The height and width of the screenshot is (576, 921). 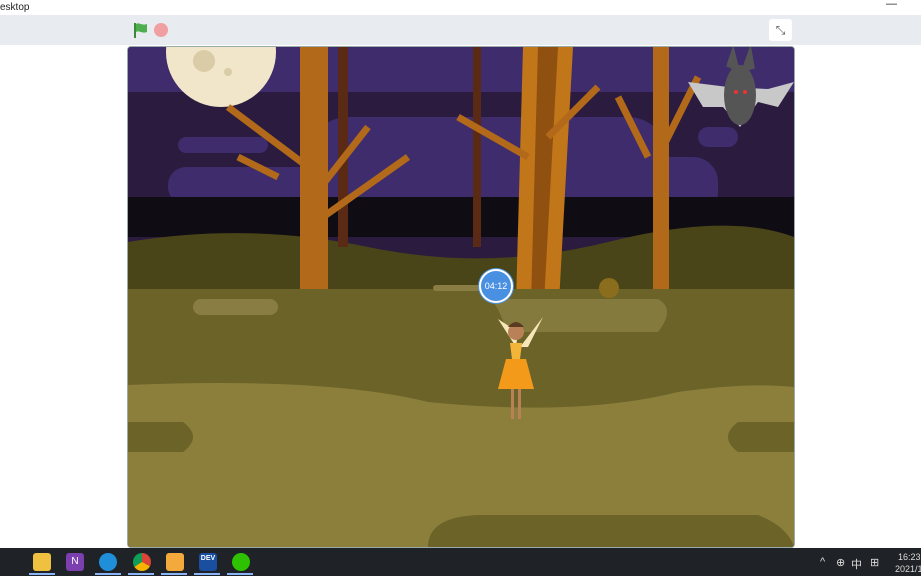 I want to click on clock-time: 16:23, so click(x=909, y=557).